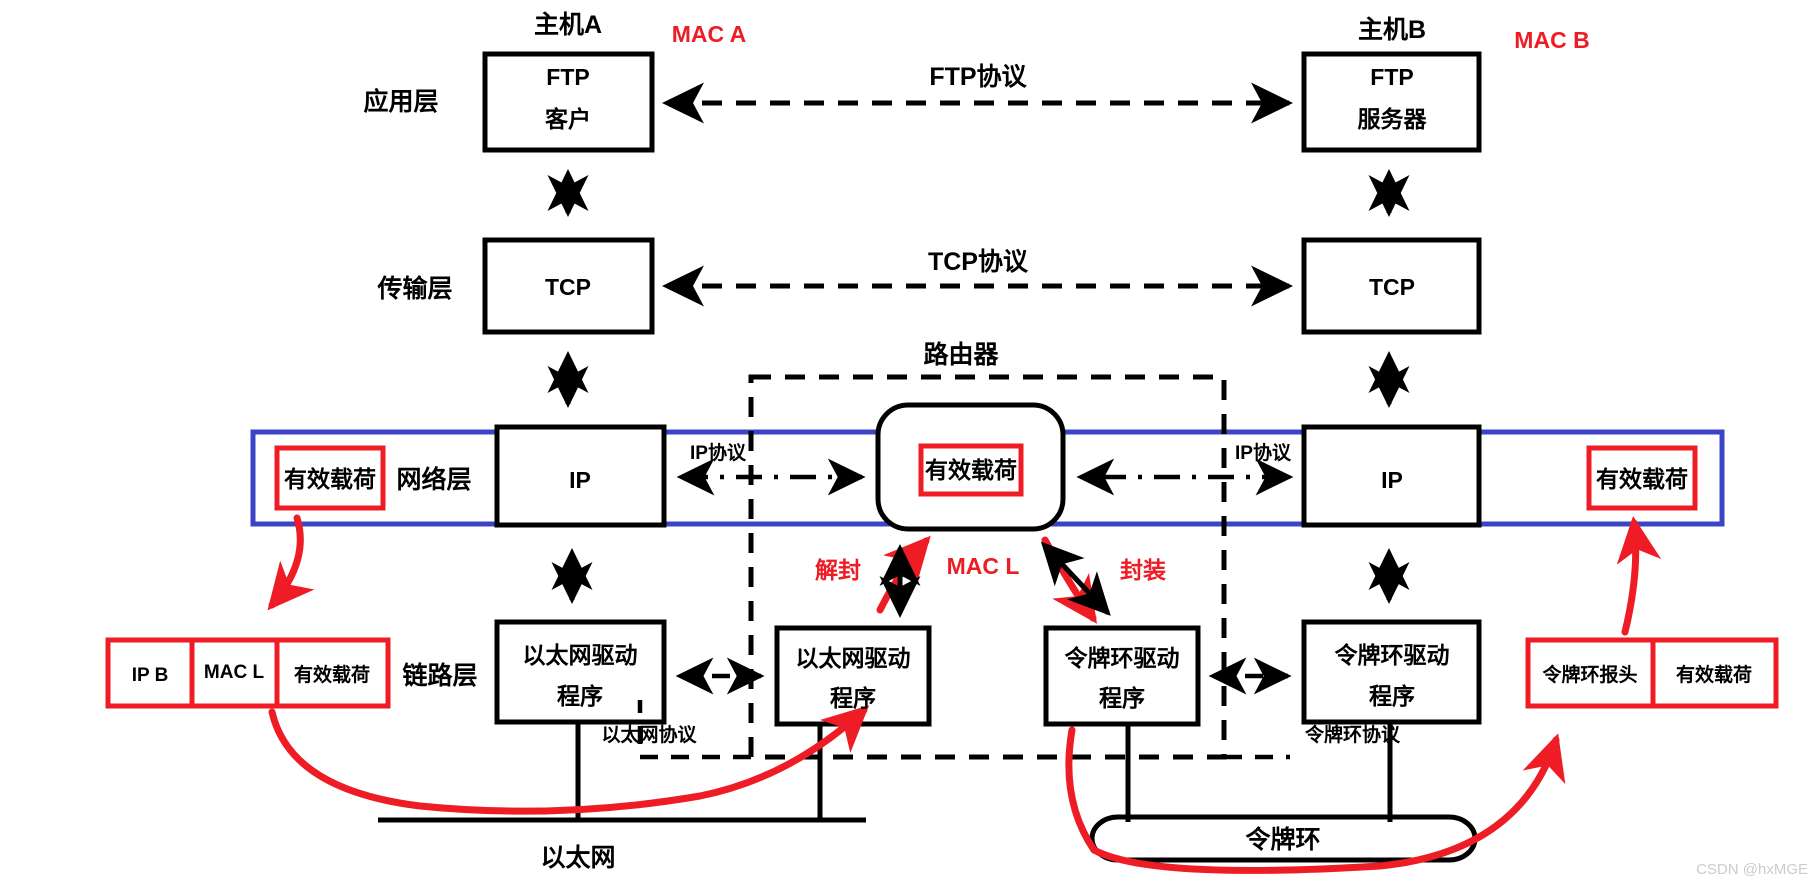 This screenshot has height=885, width=1817. What do you see at coordinates (580, 480) in the screenshot?
I see `host-a-network-label: IP` at bounding box center [580, 480].